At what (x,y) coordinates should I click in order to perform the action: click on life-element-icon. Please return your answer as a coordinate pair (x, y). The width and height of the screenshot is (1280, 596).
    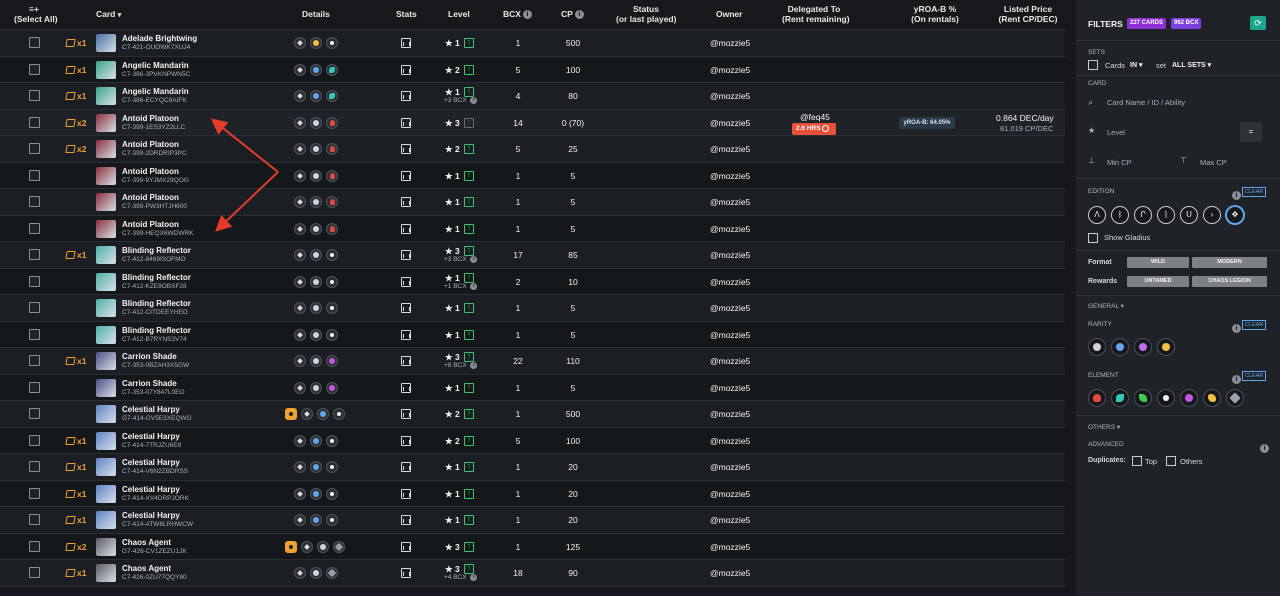
    Looking at the image, I should click on (1166, 398).